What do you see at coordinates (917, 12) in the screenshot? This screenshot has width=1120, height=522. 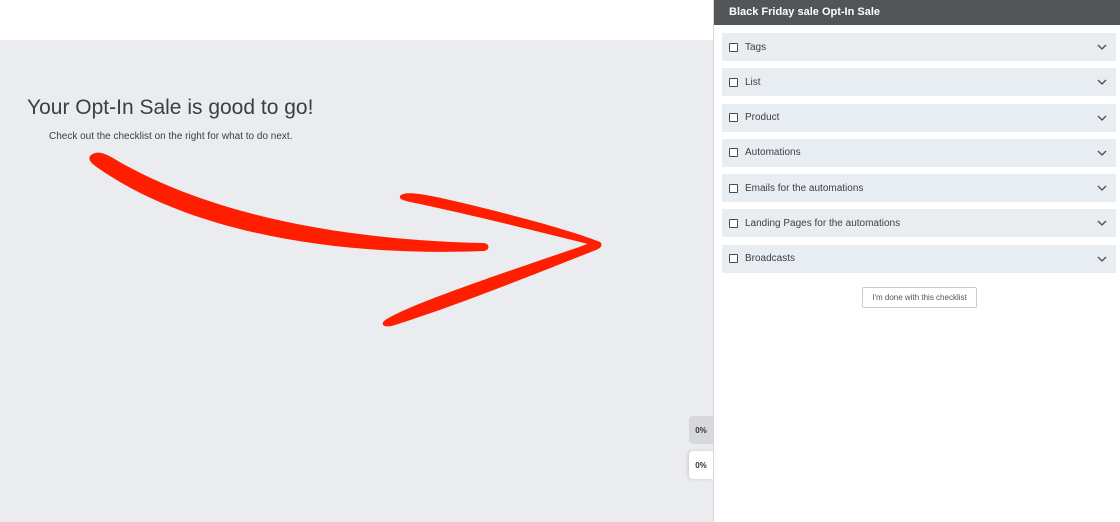 I see `panel-title: Black Friday sale Opt-In Sale` at bounding box center [917, 12].